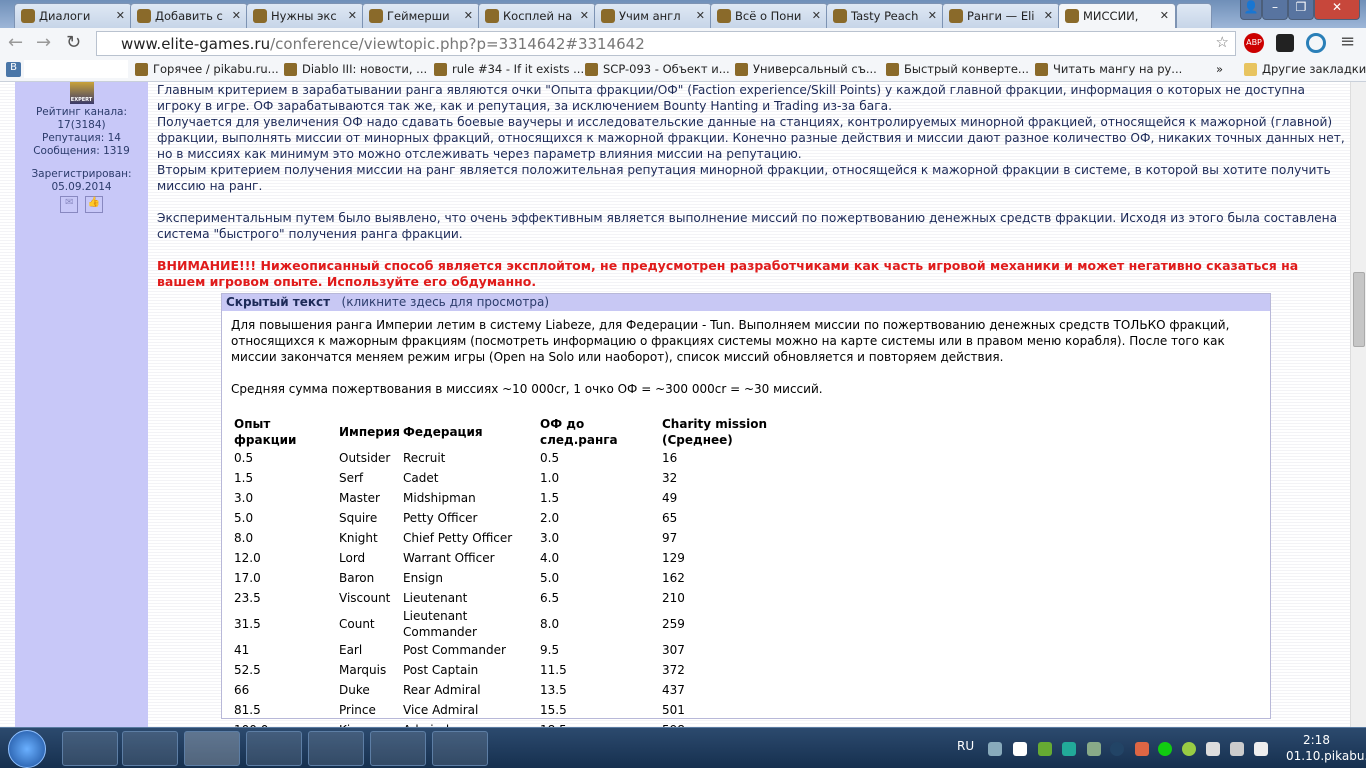  I want to click on table-cell: Warrant Officer, so click(449, 558).